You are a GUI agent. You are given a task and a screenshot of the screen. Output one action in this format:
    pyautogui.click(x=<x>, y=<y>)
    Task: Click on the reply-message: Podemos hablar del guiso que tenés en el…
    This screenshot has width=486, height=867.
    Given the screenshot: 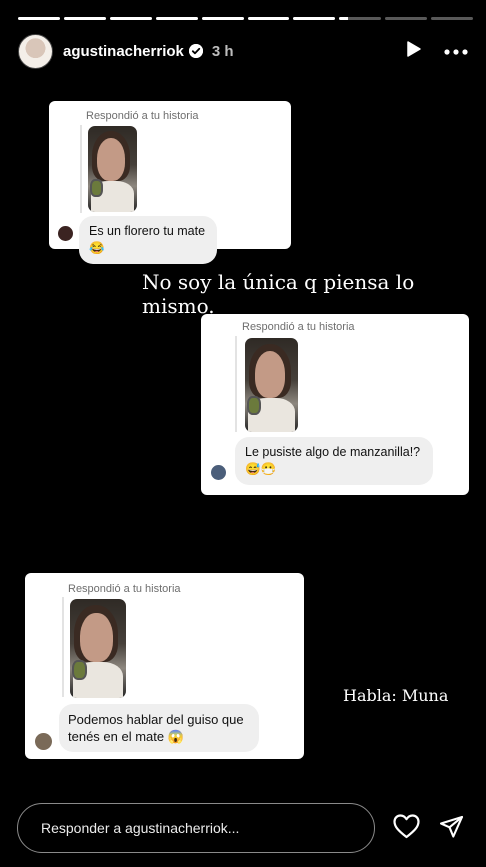 What is the action you would take?
    pyautogui.click(x=159, y=728)
    